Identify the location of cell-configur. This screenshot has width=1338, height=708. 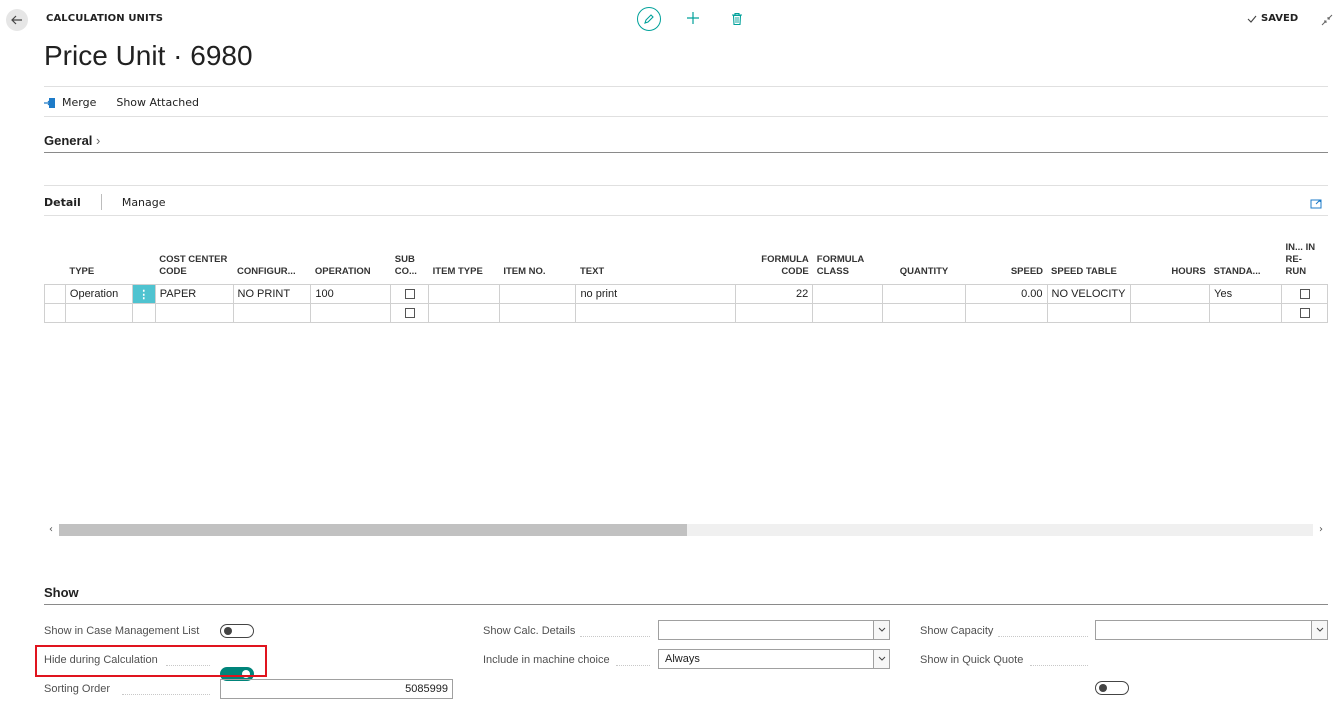
(272, 313).